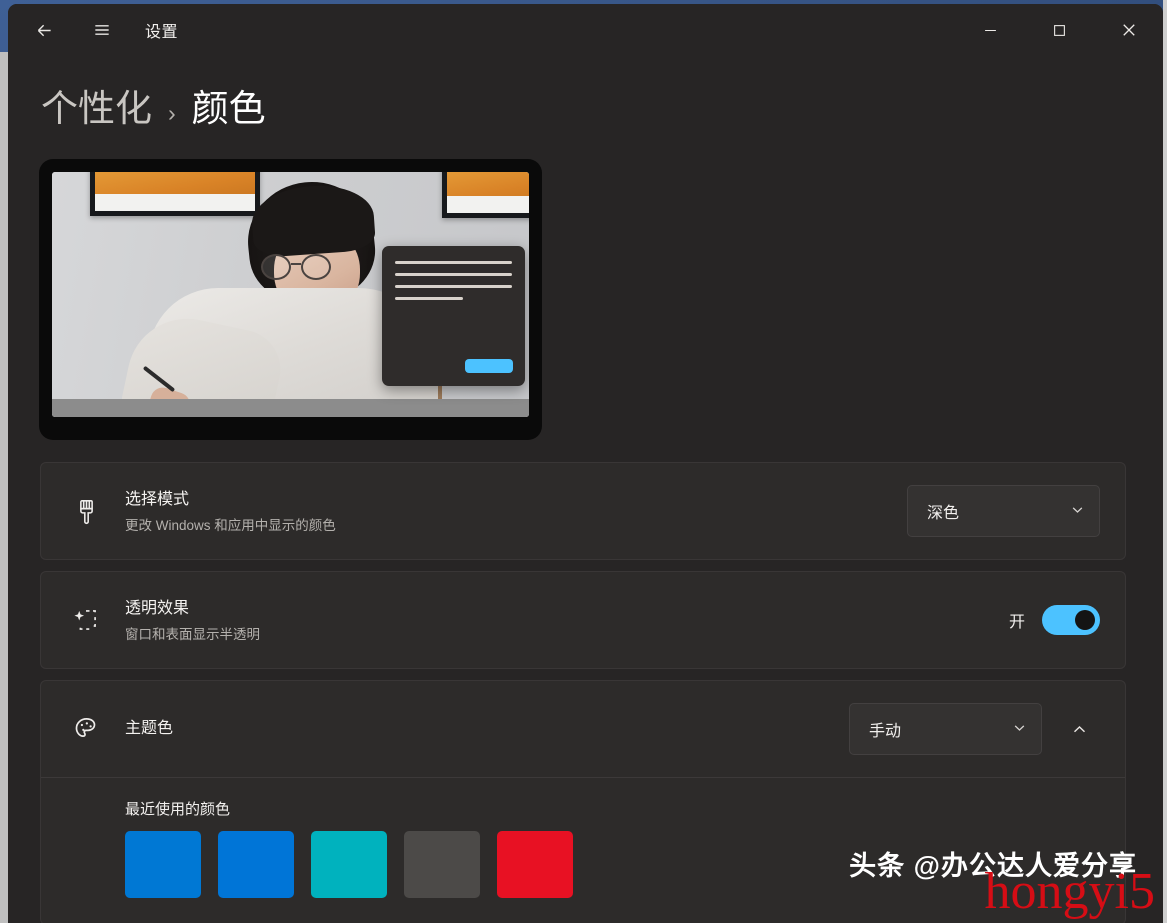  I want to click on setting-row-choose-mode: 选择模式 更改 Windows 和应用中显示的颜色 深色, so click(583, 511).